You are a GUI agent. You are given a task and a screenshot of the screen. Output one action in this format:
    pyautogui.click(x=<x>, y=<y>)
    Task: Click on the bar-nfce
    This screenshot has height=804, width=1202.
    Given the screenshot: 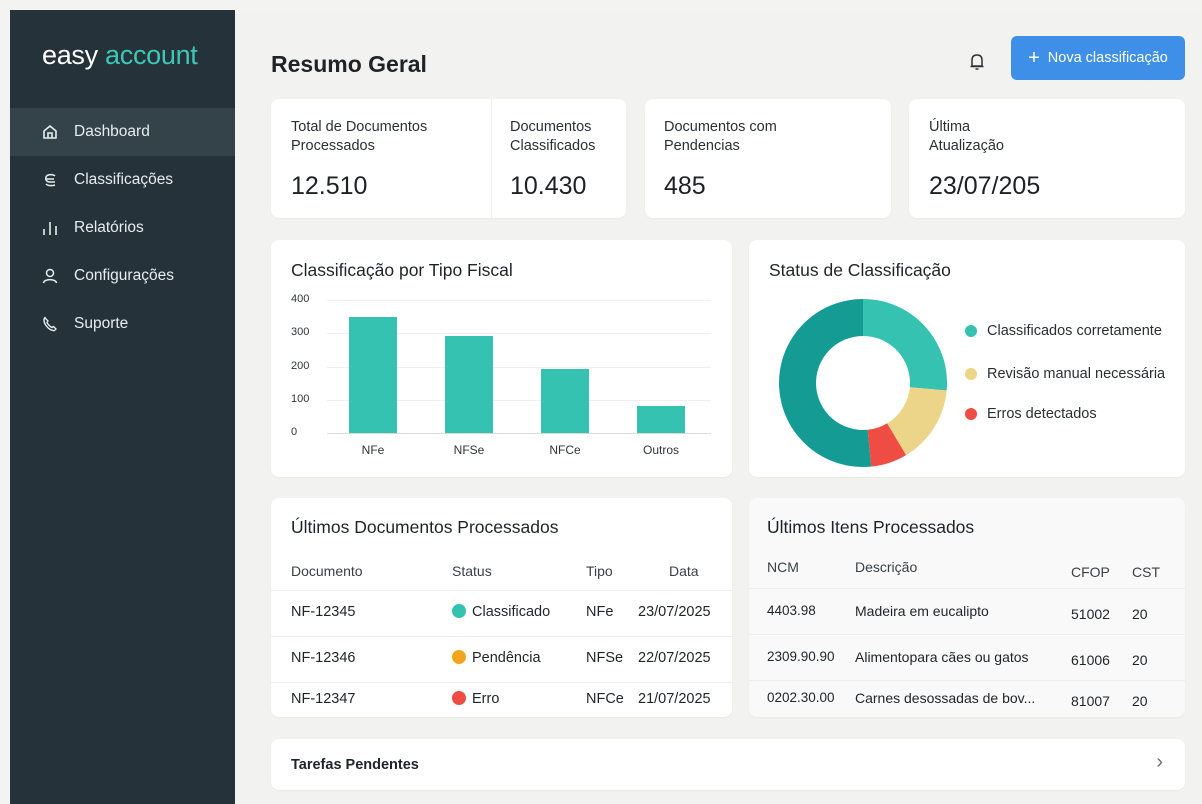 What is the action you would take?
    pyautogui.click(x=565, y=401)
    